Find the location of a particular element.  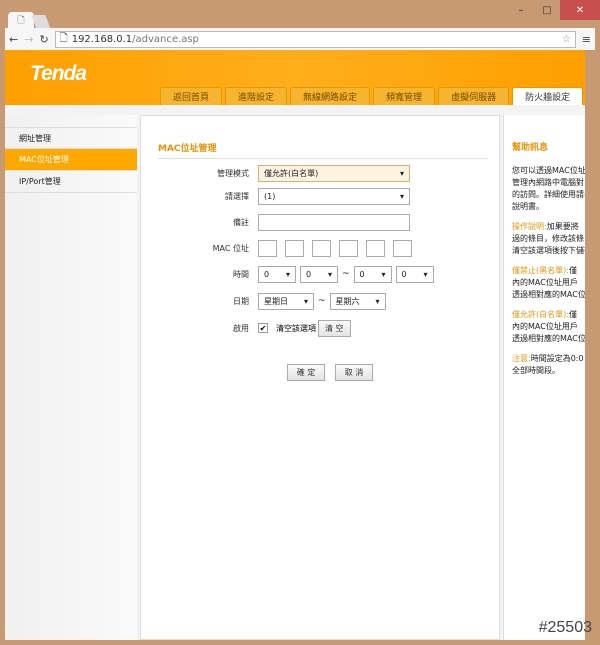

mode-select: 僅允許(白名單) ▾ is located at coordinates (334, 173).